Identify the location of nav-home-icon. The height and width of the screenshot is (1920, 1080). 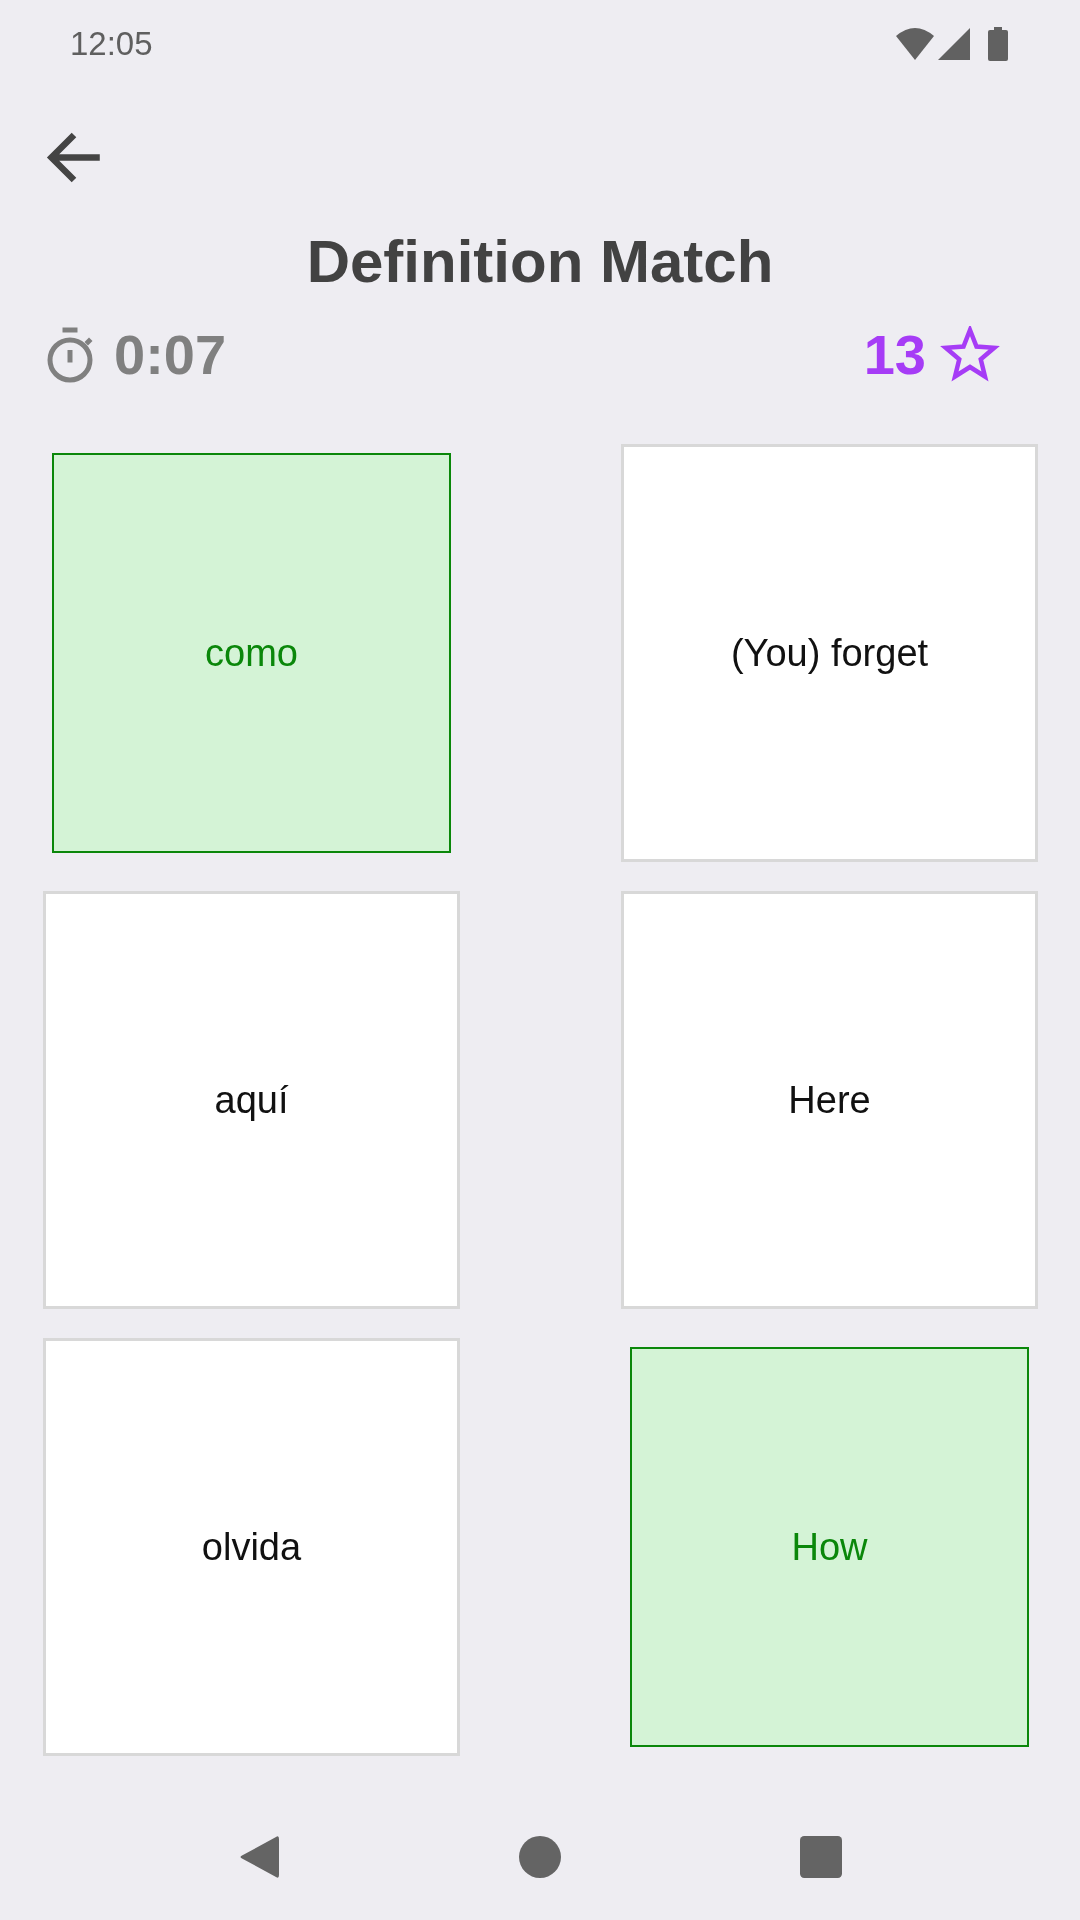
(540, 1857).